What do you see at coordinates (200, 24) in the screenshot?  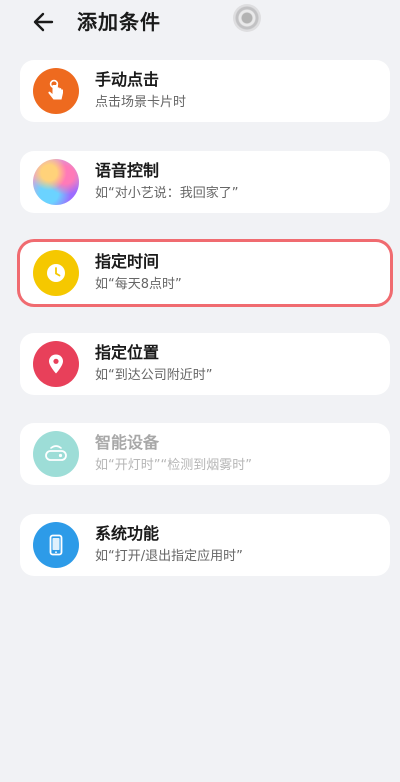 I see `header: 添加条件` at bounding box center [200, 24].